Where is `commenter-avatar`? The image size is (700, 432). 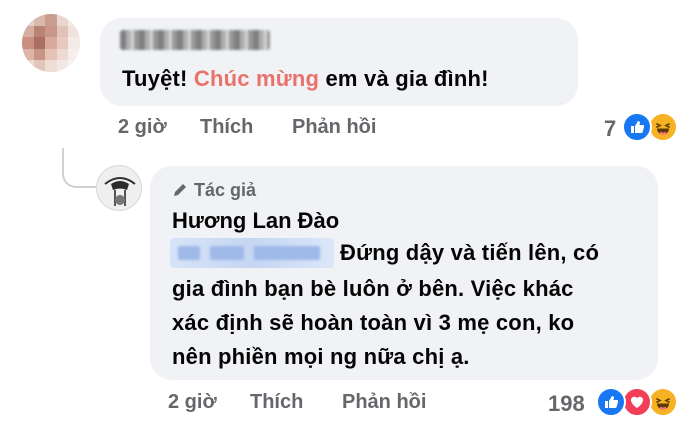 commenter-avatar is located at coordinates (51, 43).